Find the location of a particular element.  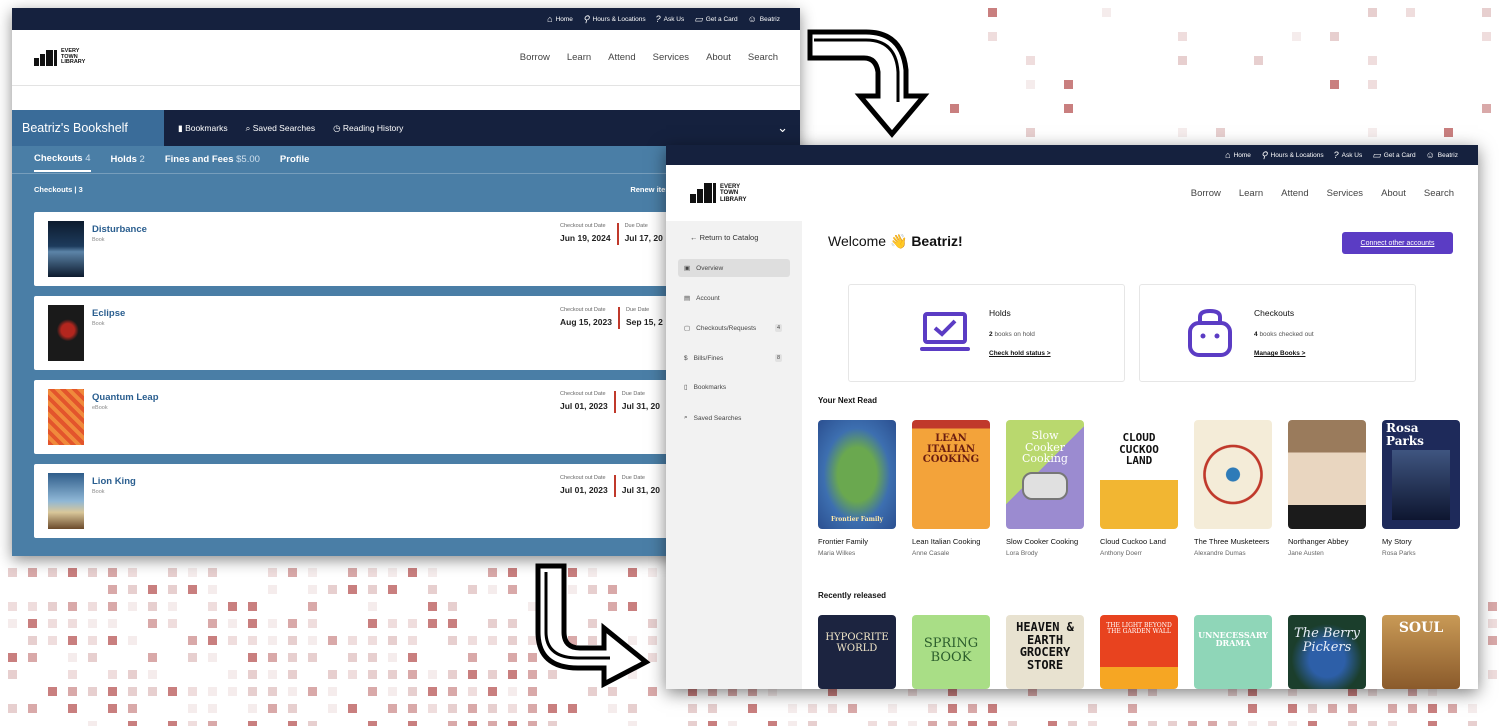

connect-accounts-button: Connect other accounts is located at coordinates (1397, 243).